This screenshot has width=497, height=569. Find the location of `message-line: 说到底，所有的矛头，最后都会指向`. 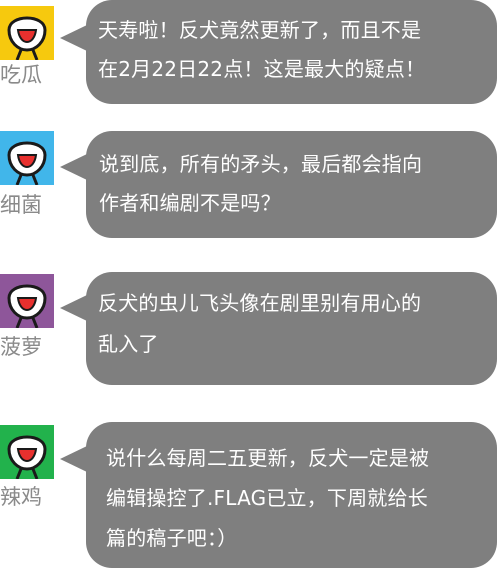

message-line: 说到底，所有的矛头，最后都会指向 is located at coordinates (261, 164).